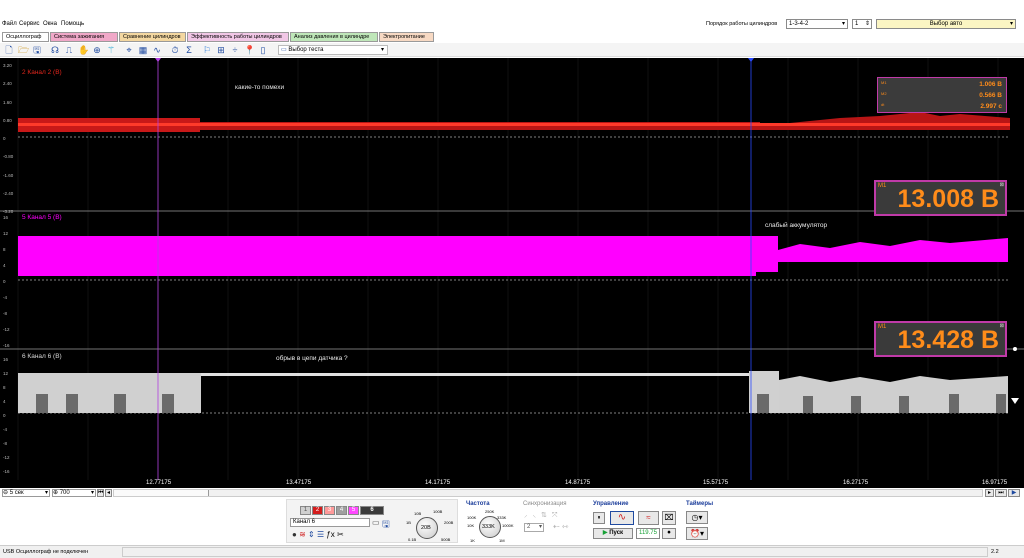 The width and height of the screenshot is (1024, 558). What do you see at coordinates (317, 510) in the screenshot?
I see `channel-button-2: 2` at bounding box center [317, 510].